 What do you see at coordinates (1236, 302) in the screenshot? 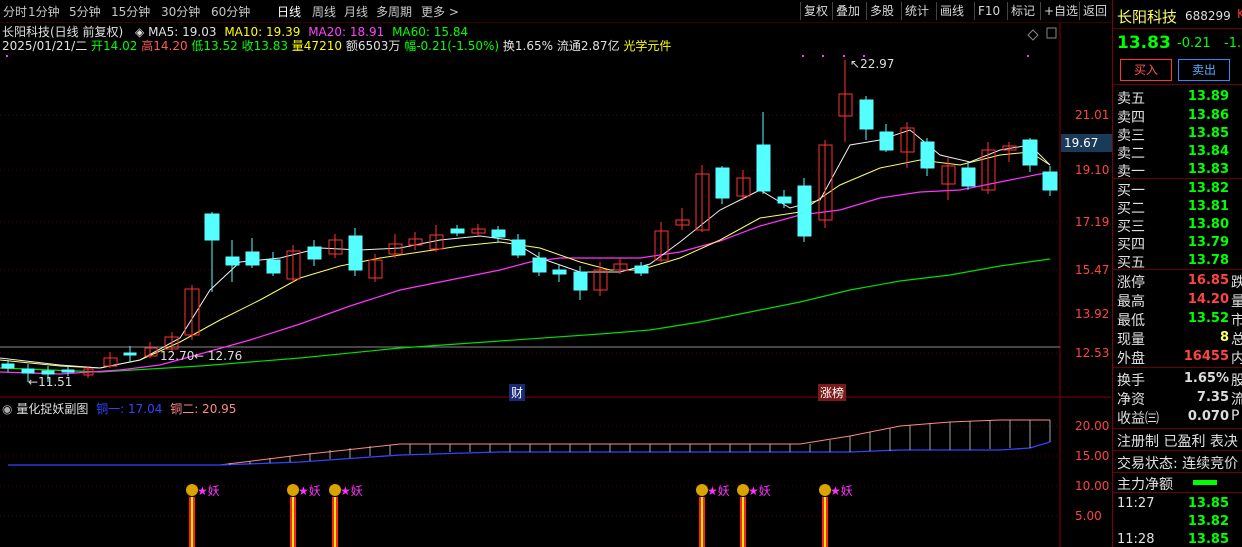
I see `stat-suffix: 量` at bounding box center [1236, 302].